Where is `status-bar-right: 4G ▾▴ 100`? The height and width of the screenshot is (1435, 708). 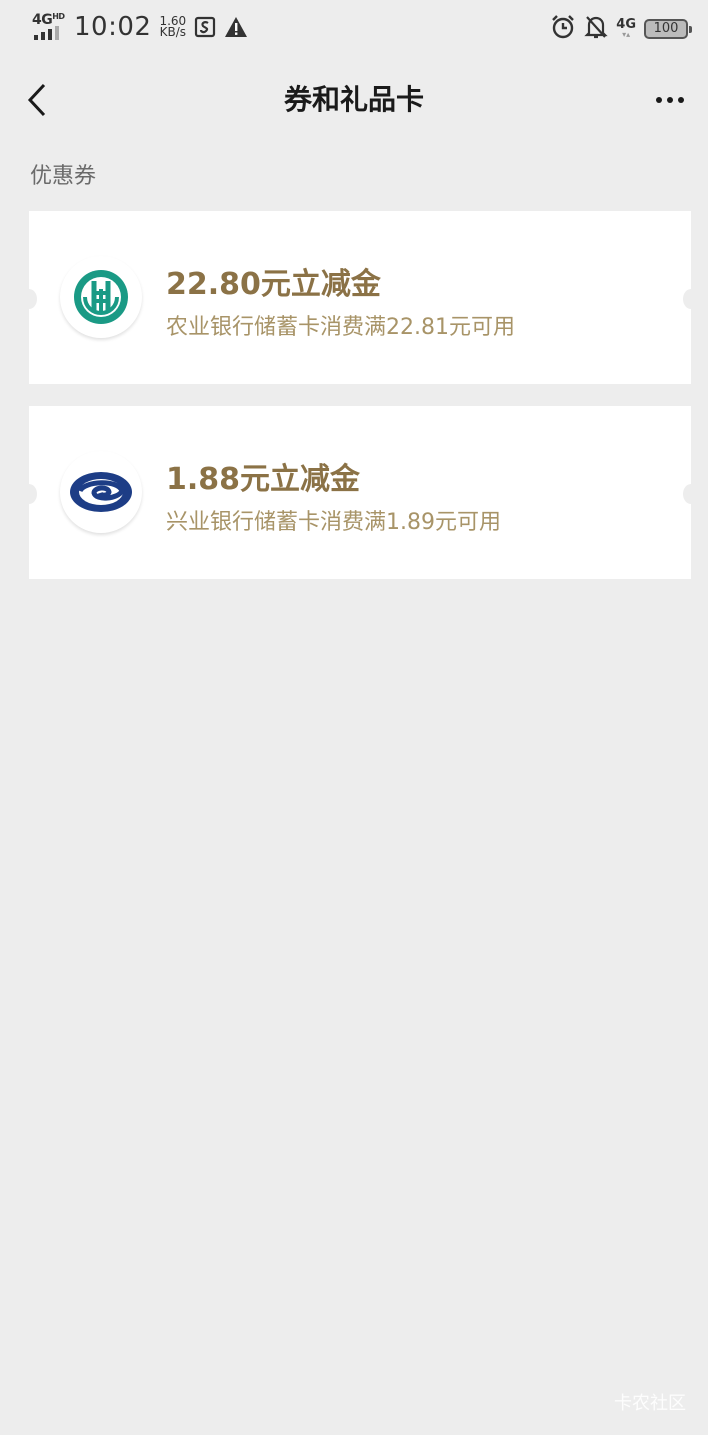
status-bar-right: 4G ▾▴ 100 is located at coordinates (621, 29).